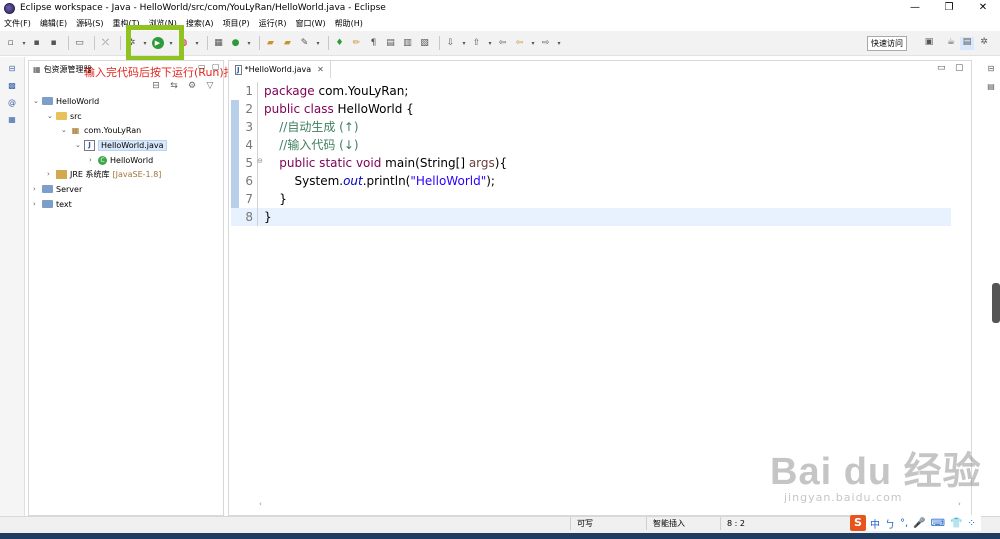  What do you see at coordinates (200, 23) in the screenshot?
I see `menu-search: 搜索(A)` at bounding box center [200, 23].